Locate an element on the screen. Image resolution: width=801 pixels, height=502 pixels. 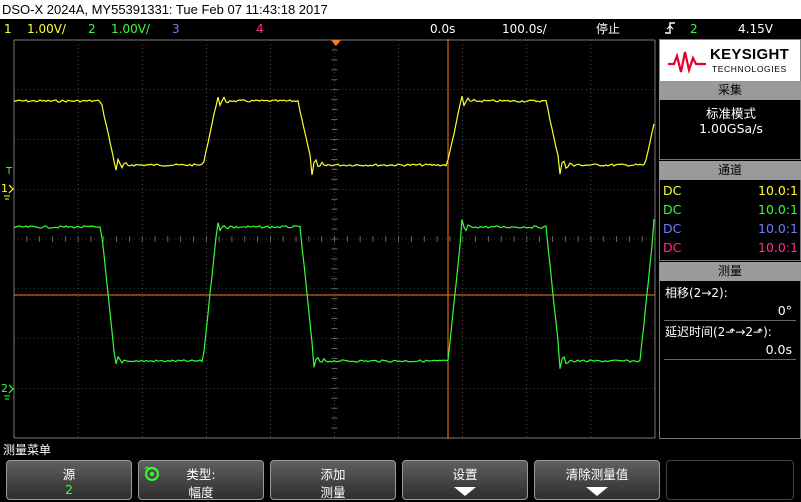
sample-rate: 1.00GSa/s is located at coordinates (731, 128).